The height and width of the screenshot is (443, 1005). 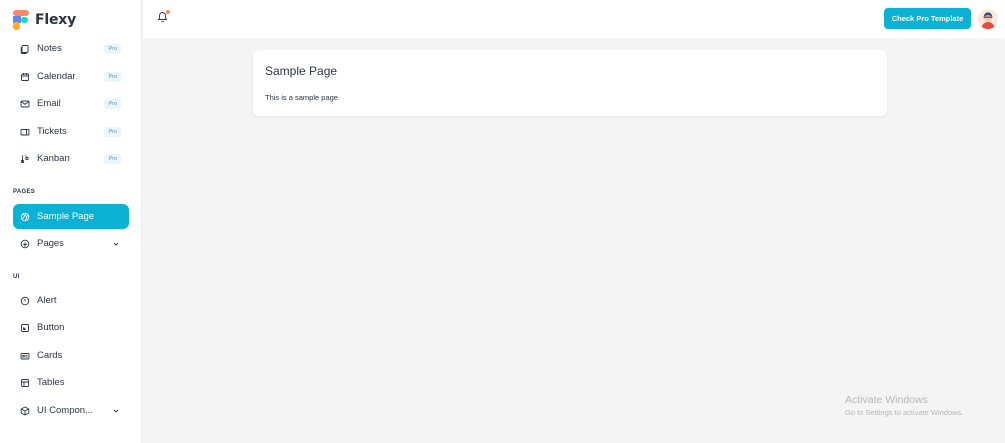 I want to click on sidebar-item-kanban: Kanban Pro, so click(x=71, y=158).